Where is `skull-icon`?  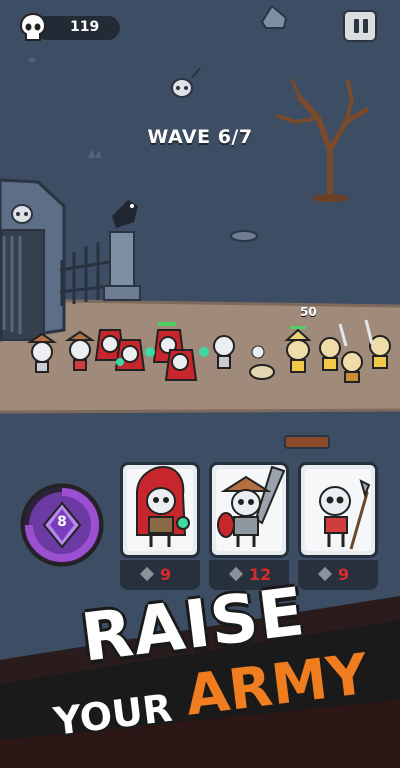
skull-icon is located at coordinates (33, 26).